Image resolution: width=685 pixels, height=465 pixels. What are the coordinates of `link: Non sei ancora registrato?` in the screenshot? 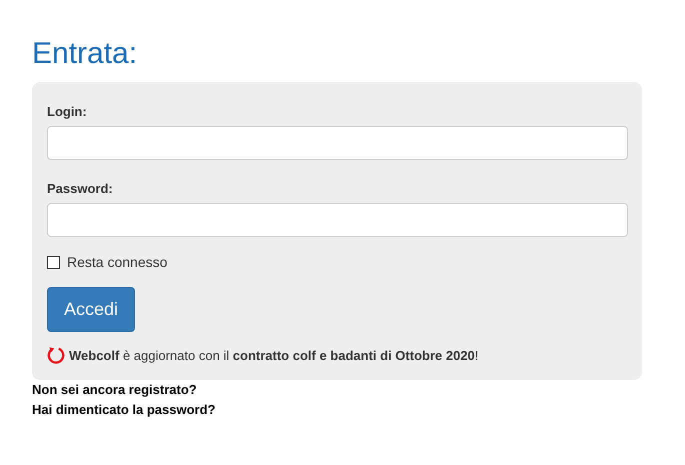 It's located at (114, 389).